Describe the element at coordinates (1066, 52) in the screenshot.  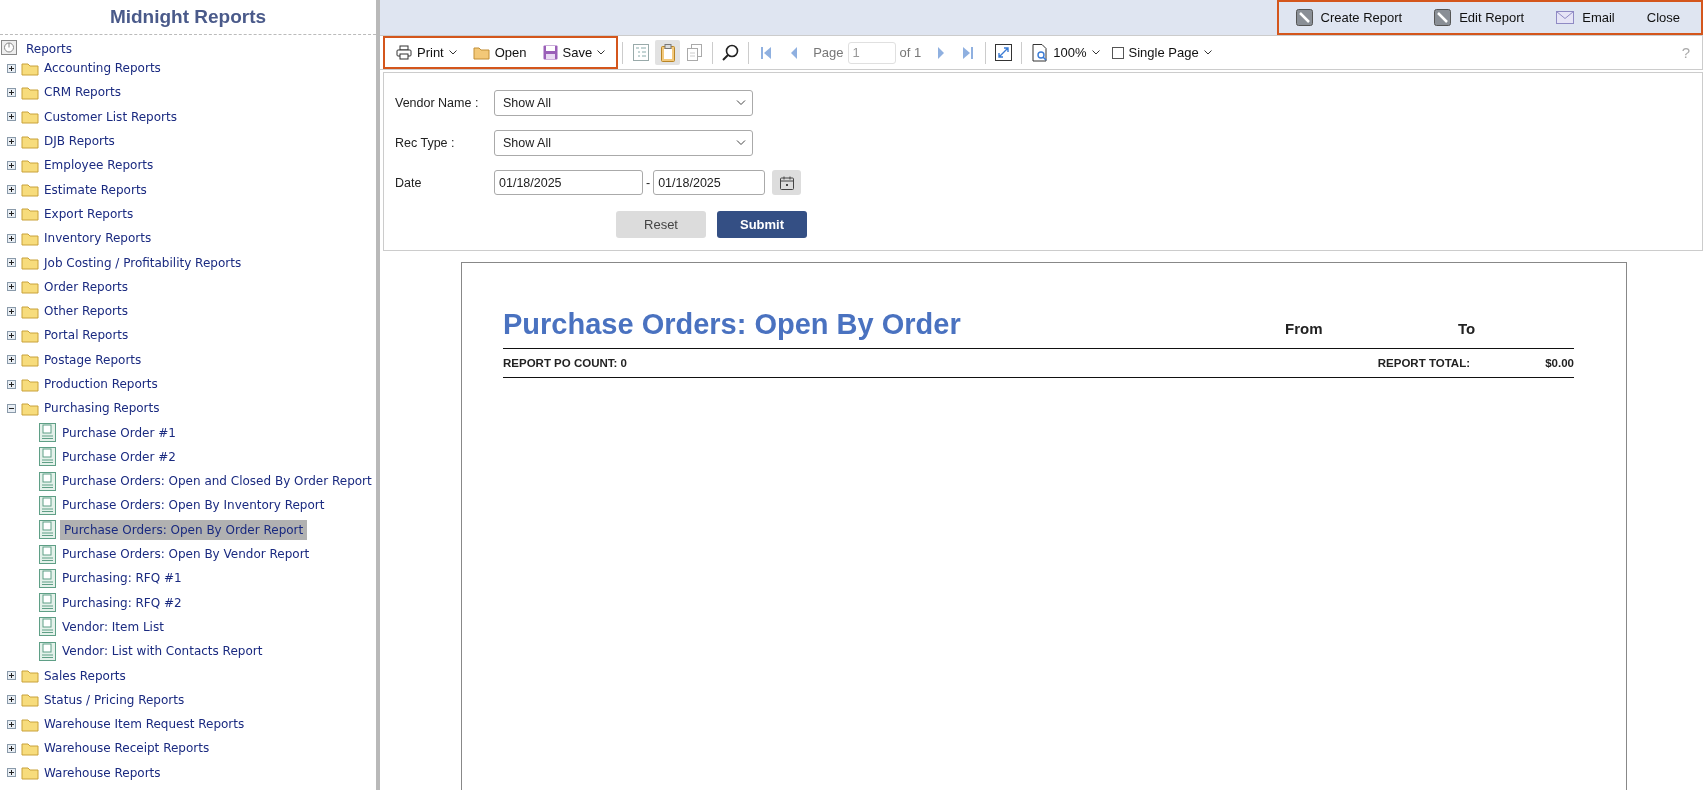
I see `zoom-dropdown: 100%` at that location.